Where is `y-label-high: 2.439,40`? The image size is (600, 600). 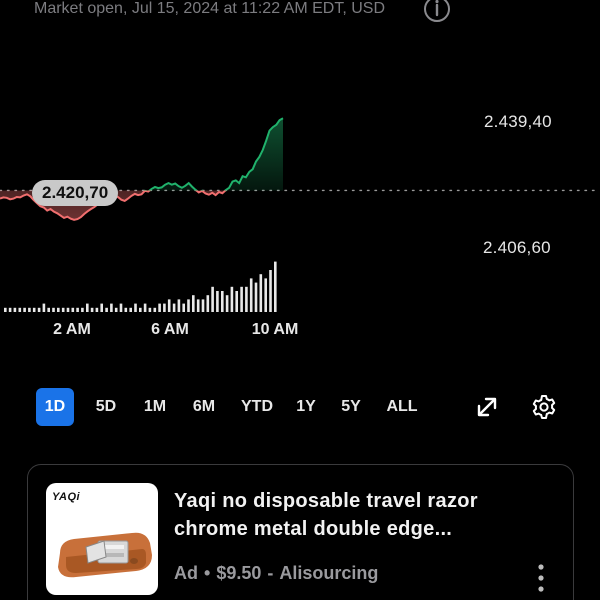
y-label-high: 2.439,40 is located at coordinates (518, 121).